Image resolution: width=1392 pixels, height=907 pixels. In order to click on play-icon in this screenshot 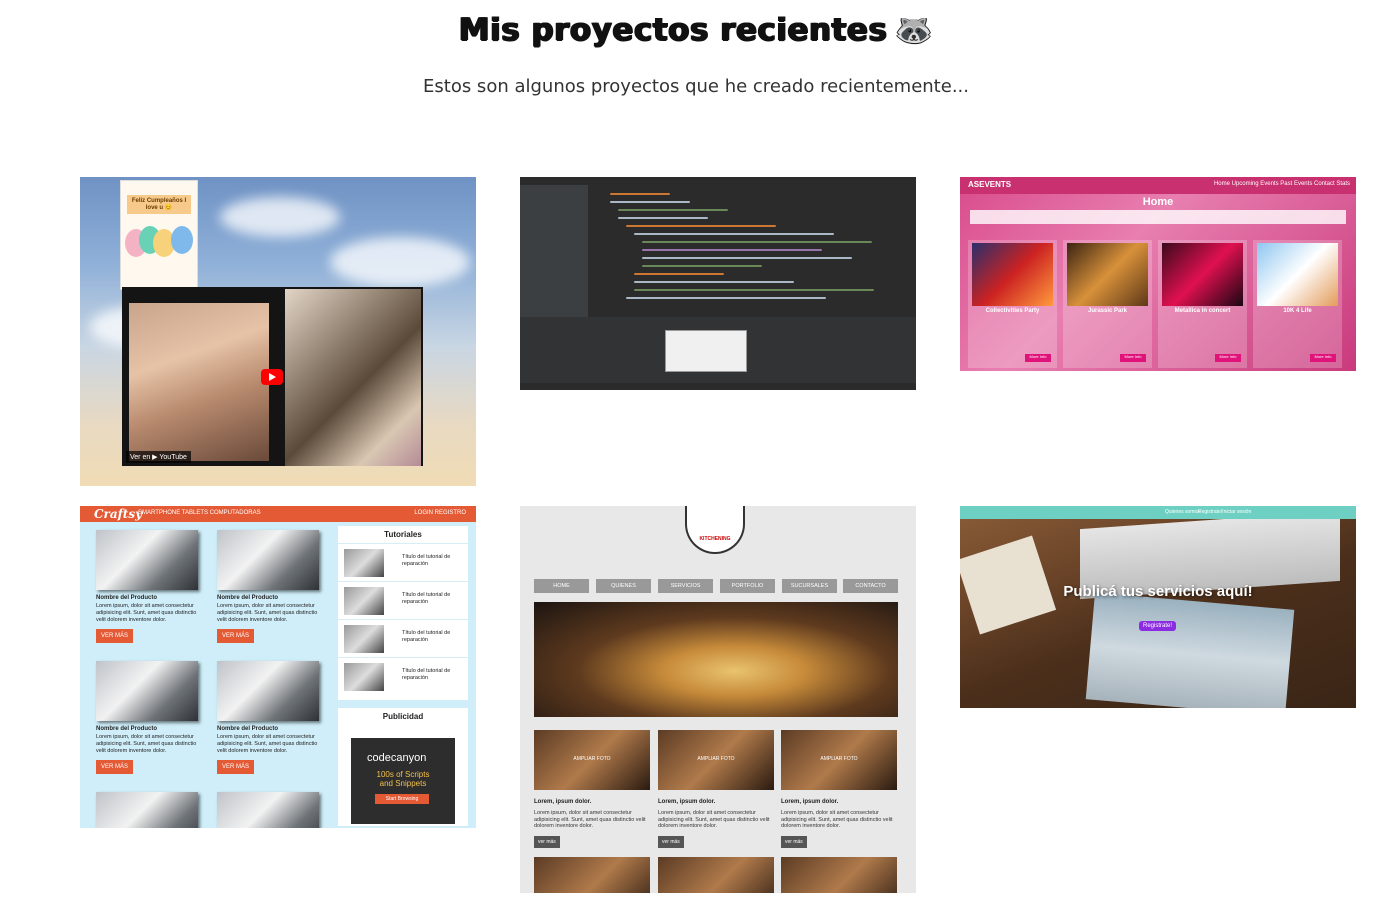, I will do `click(272, 377)`.